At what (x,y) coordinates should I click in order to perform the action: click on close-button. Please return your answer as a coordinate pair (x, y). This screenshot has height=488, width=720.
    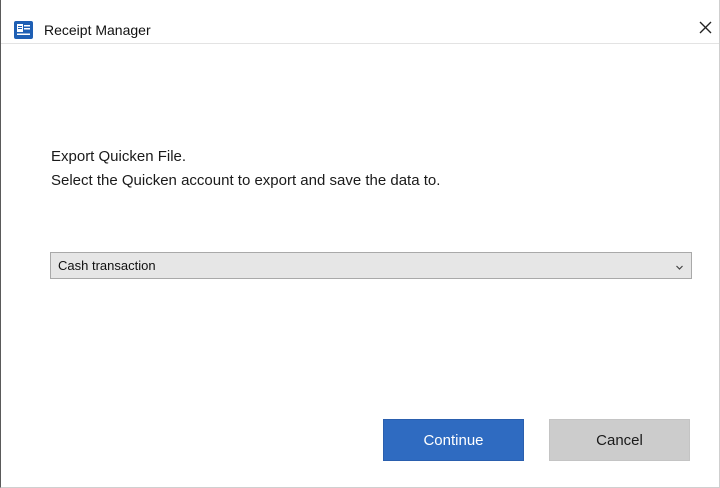
    Looking at the image, I should click on (705, 27).